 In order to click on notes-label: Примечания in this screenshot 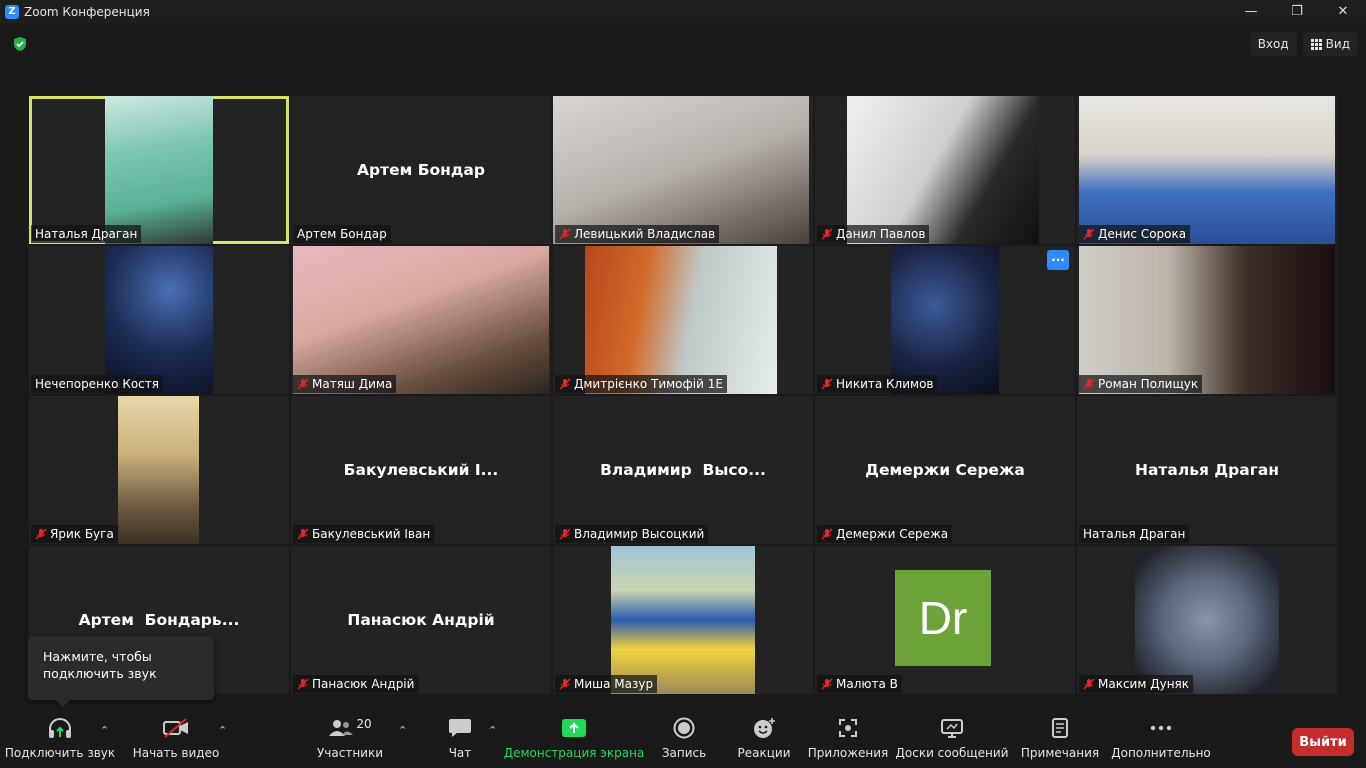, I will do `click(1060, 753)`.